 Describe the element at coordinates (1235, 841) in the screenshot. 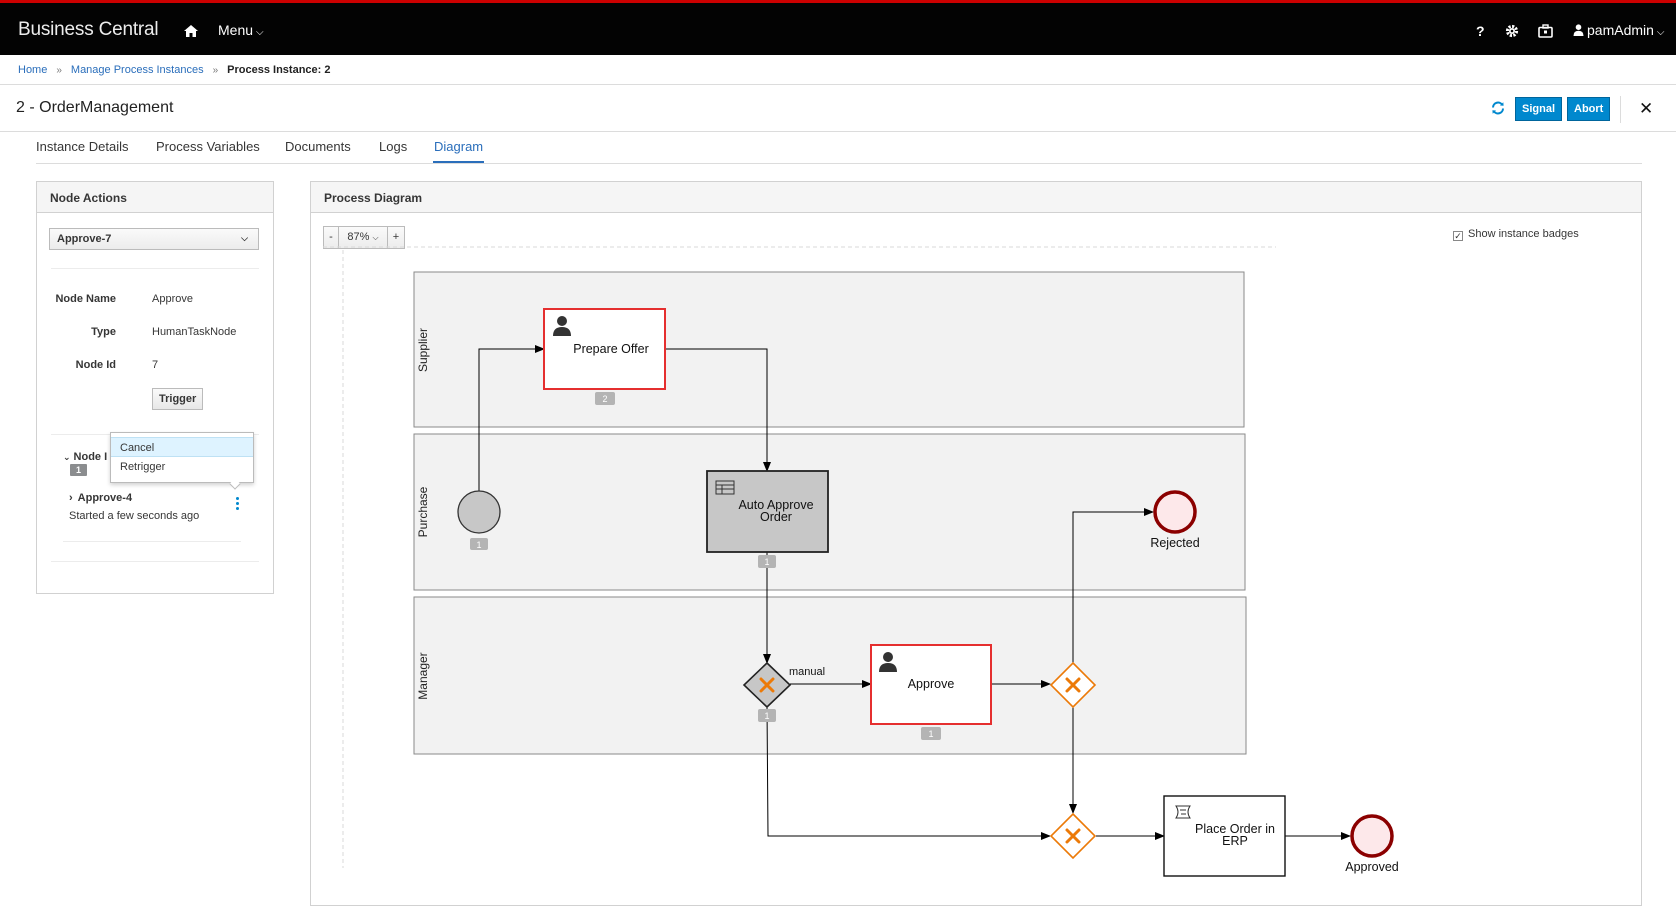

I see `task-label-line2: ERP` at that location.